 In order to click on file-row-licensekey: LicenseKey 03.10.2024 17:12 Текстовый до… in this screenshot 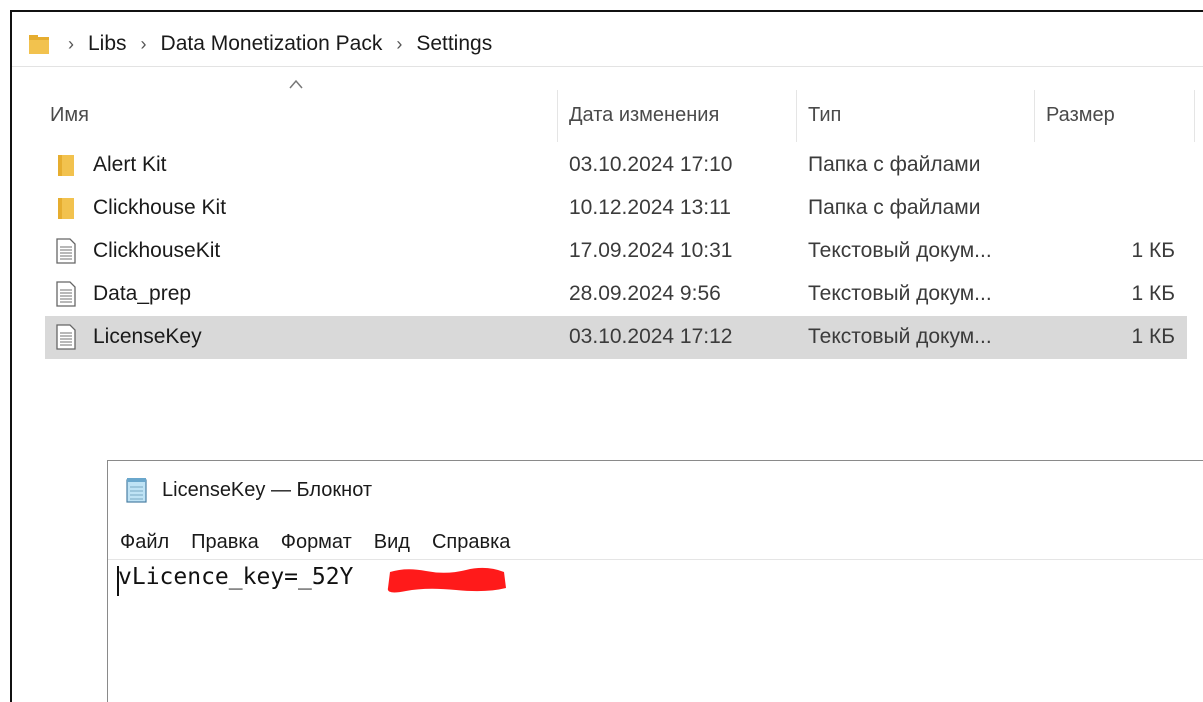, I will do `click(616, 337)`.